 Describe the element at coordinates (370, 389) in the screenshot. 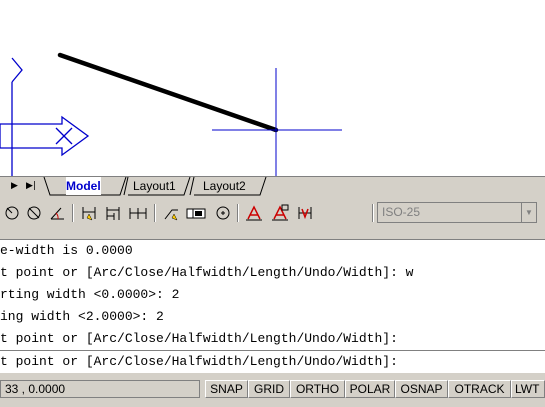

I see `polar-toggle: POLAR` at that location.